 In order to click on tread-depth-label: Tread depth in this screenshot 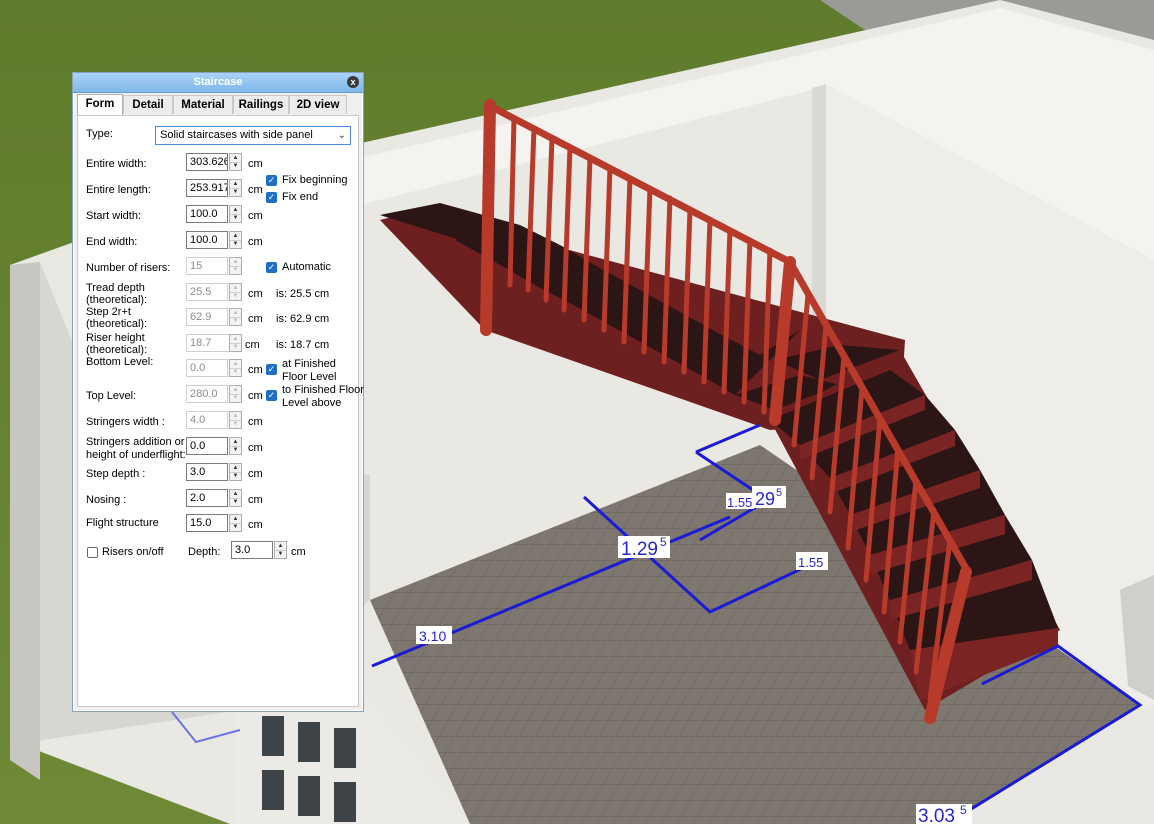, I will do `click(115, 288)`.